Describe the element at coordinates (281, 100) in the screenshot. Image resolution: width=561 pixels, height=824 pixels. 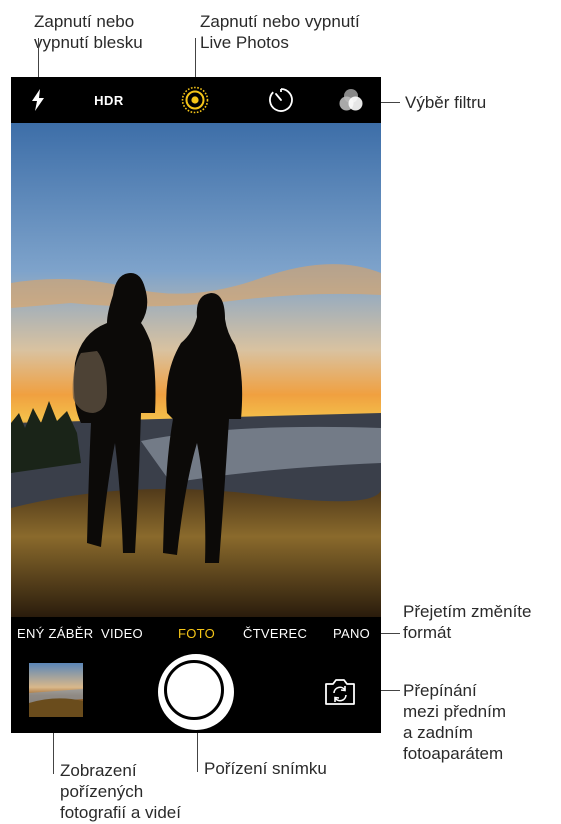
I see `timer-icon` at that location.